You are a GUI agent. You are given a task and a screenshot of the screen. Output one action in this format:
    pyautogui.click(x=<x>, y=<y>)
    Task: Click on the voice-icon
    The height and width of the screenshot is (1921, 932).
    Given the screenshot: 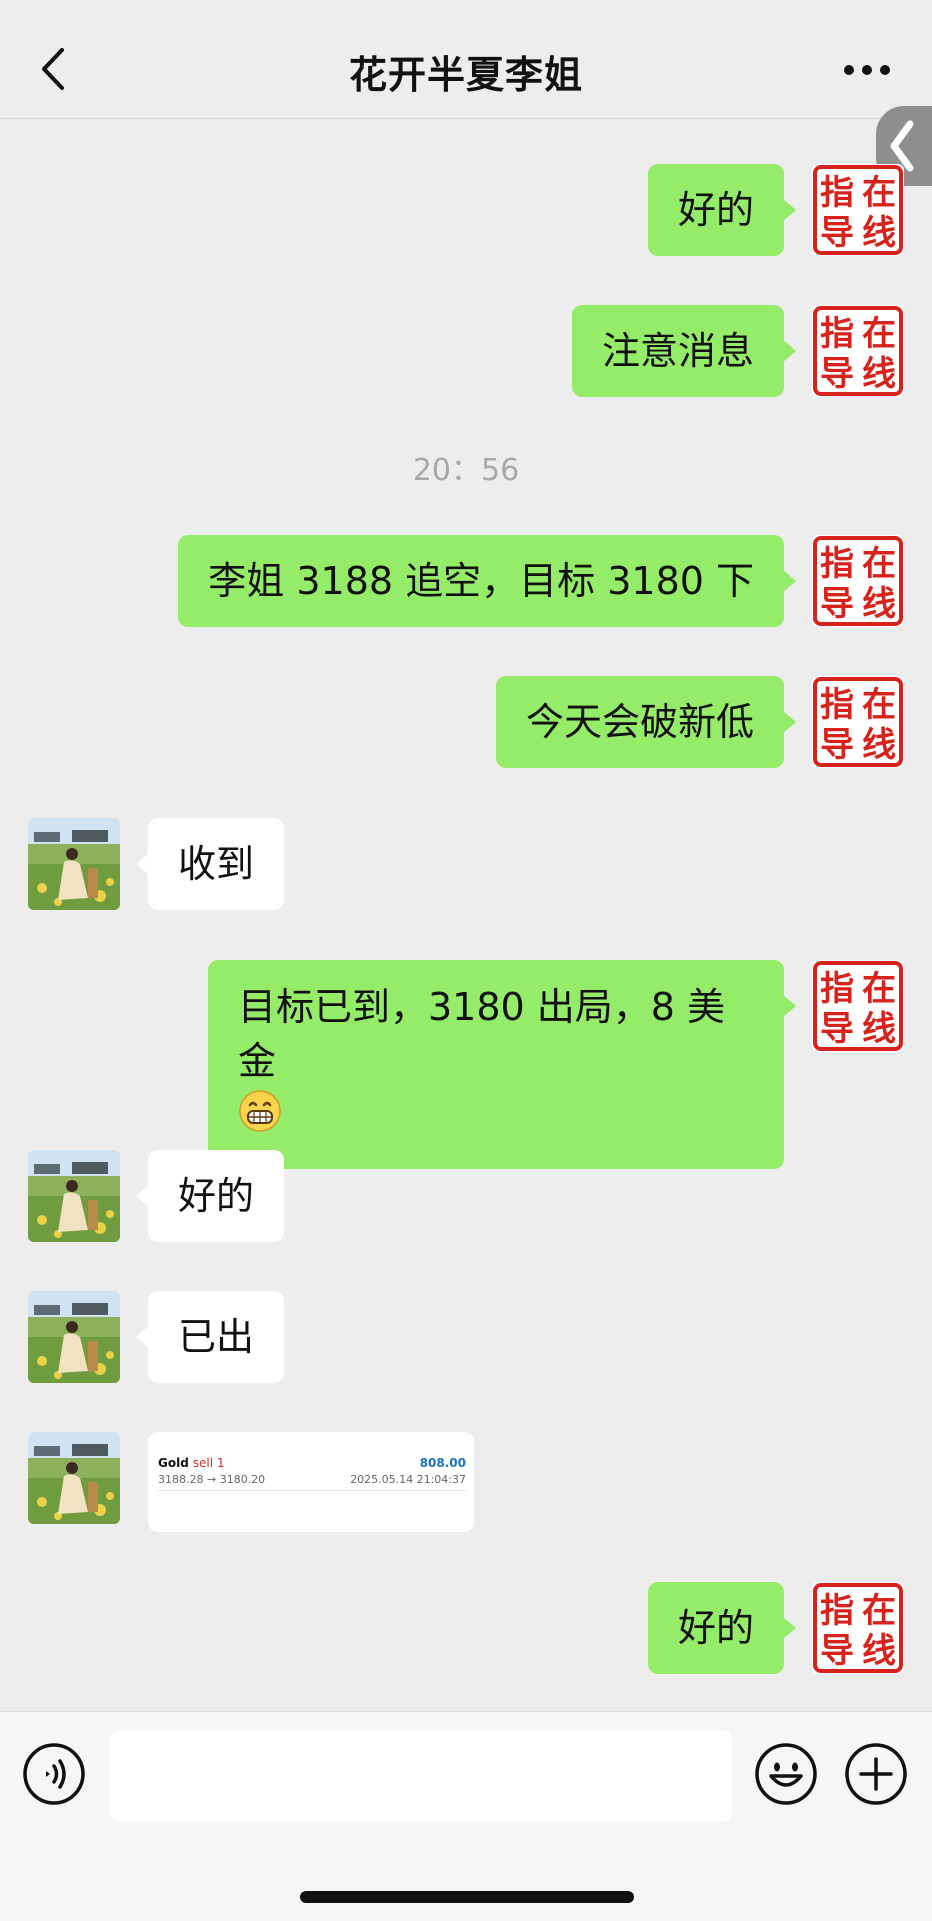 What is the action you would take?
    pyautogui.click(x=54, y=1774)
    